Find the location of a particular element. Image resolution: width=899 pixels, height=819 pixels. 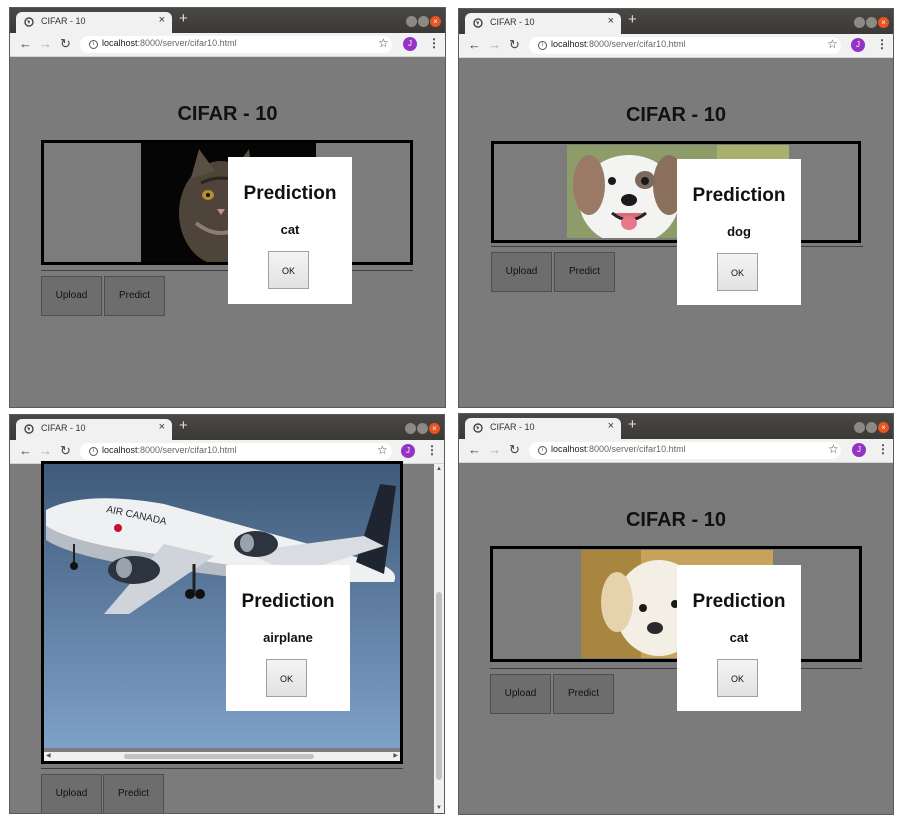

scroll-up-icon: ▲ is located at coordinates (439, 469).